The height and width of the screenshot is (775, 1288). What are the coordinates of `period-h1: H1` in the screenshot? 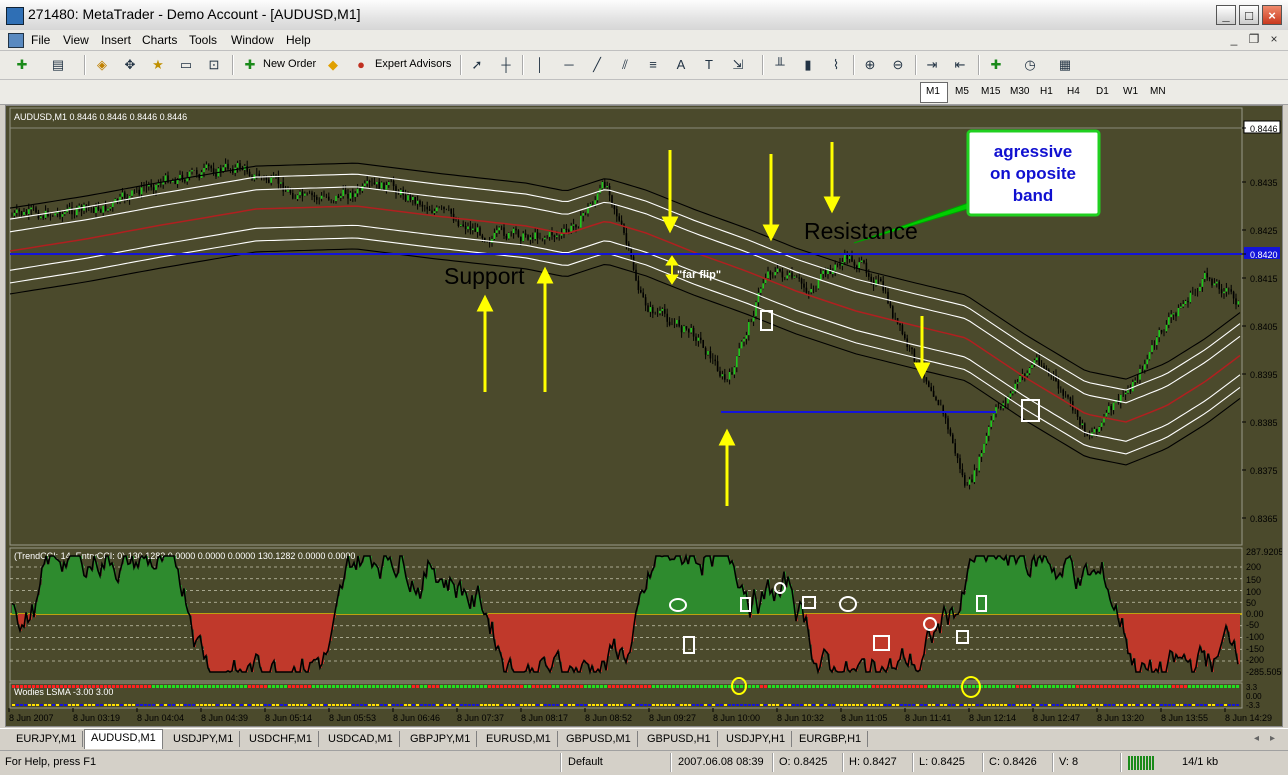 It's located at (1046, 91).